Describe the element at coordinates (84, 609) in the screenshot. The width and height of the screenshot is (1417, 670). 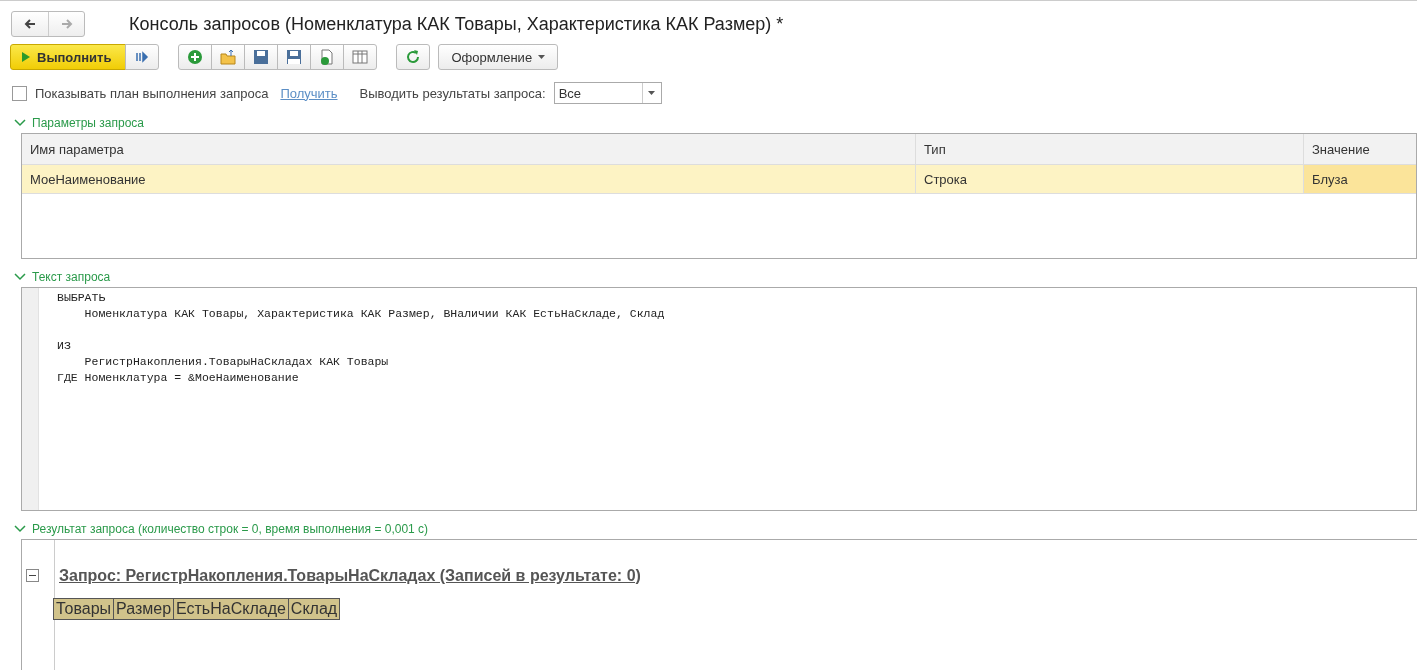
I see `column-header: Товары` at that location.